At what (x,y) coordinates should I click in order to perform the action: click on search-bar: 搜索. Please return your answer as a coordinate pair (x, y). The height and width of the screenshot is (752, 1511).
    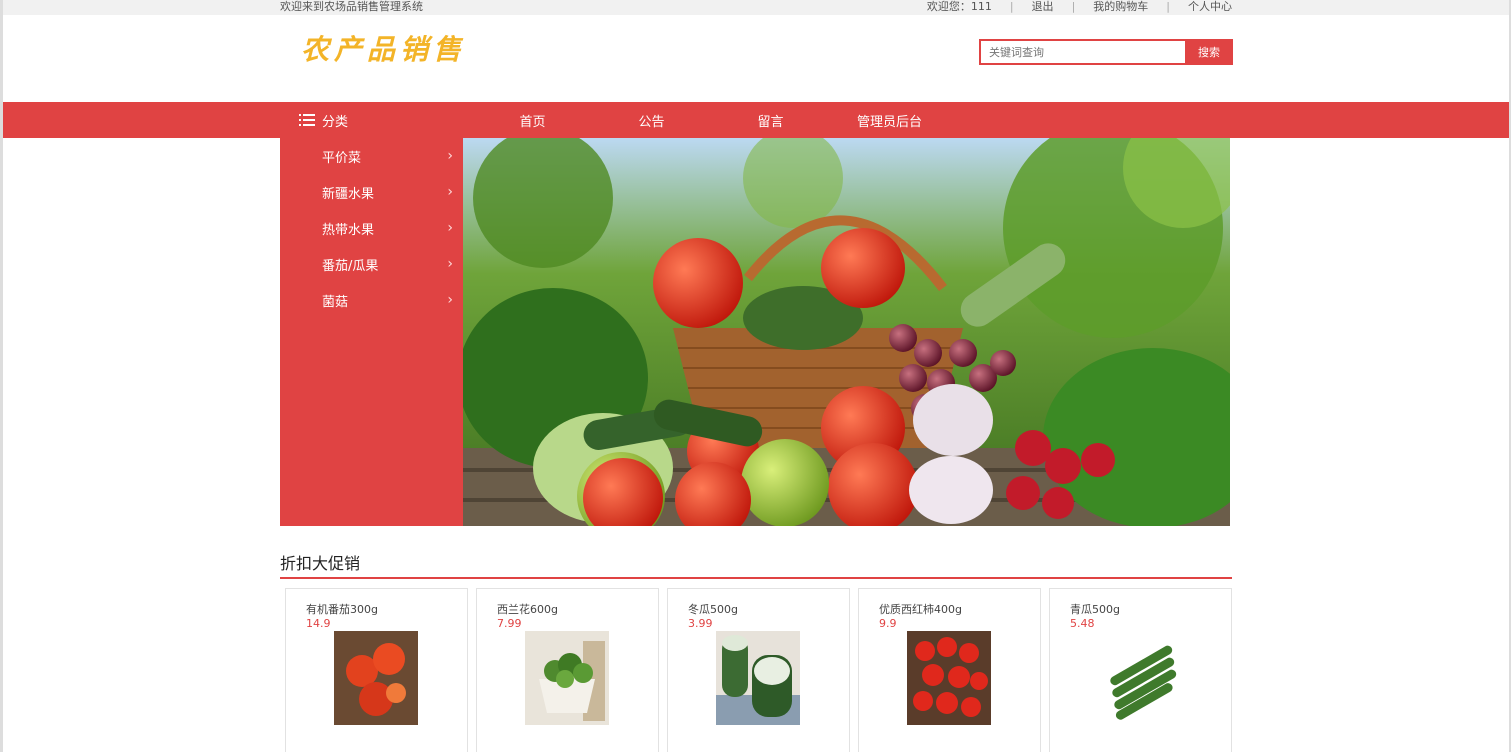
    Looking at the image, I should click on (1106, 52).